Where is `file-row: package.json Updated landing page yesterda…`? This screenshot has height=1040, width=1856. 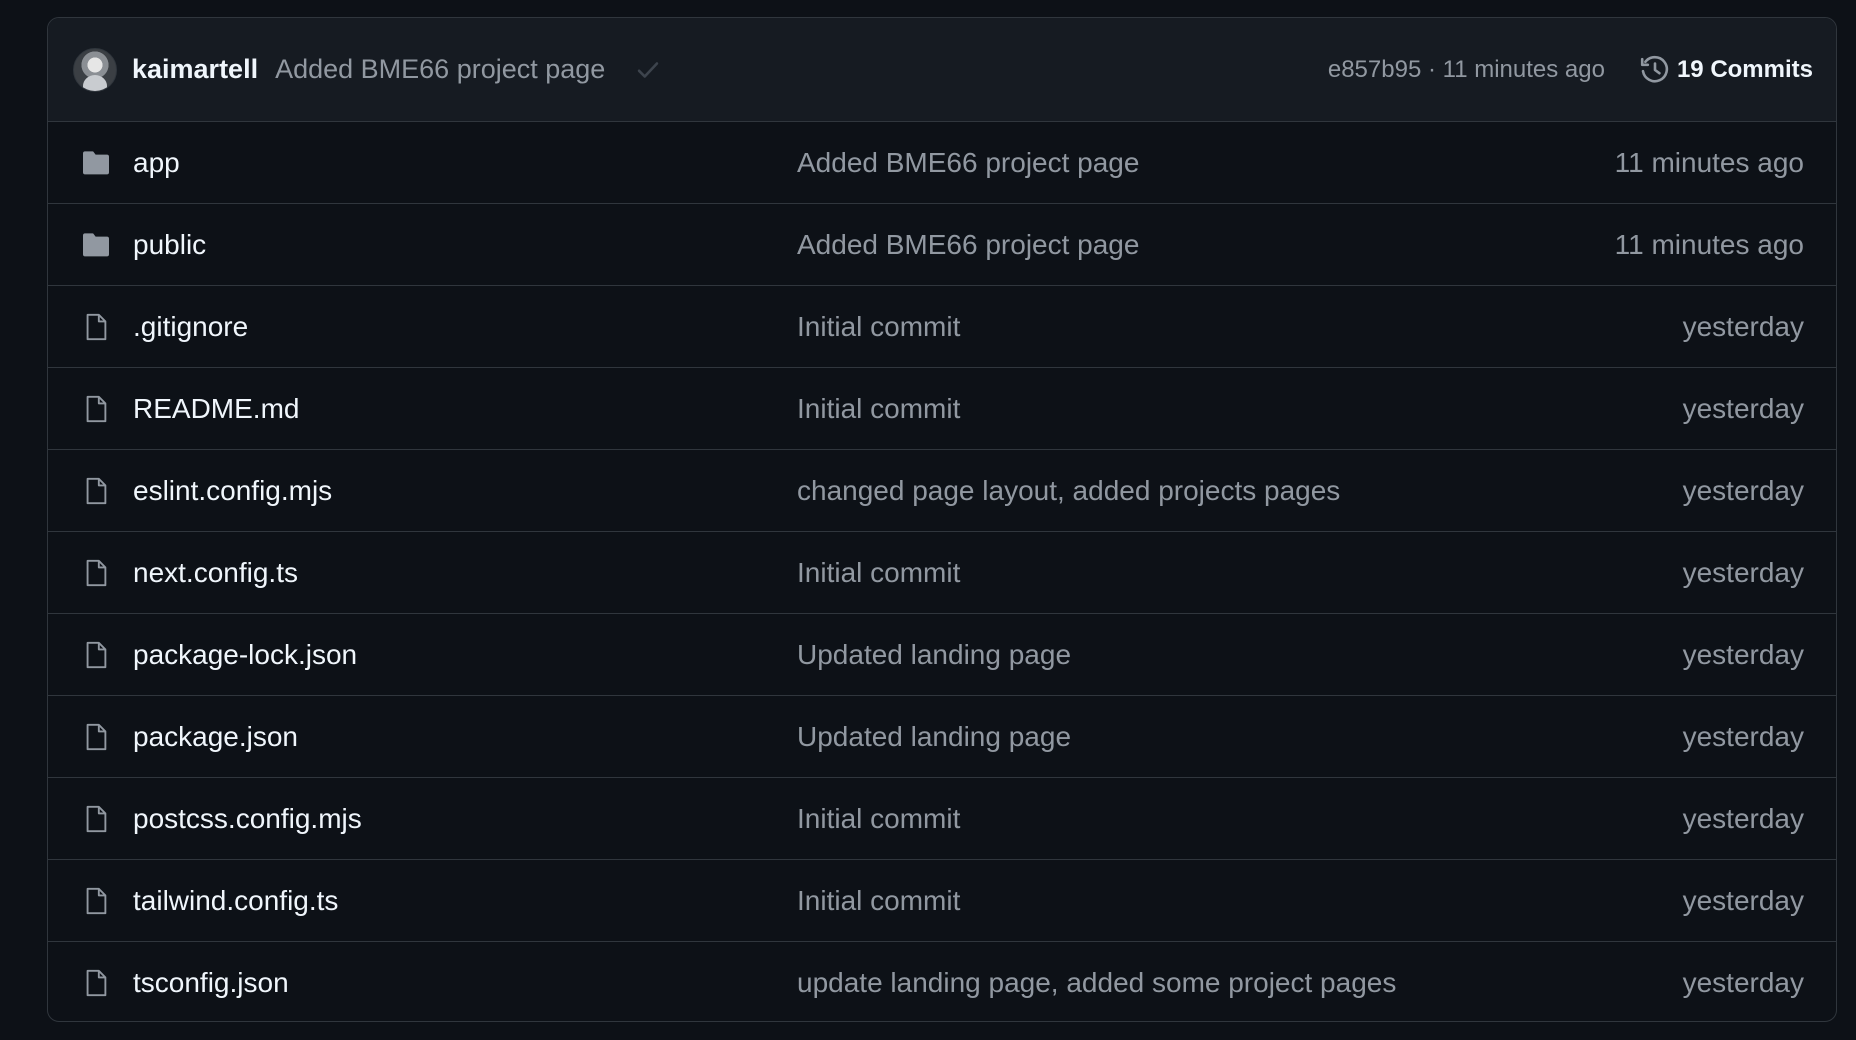 file-row: package.json Updated landing page yesterda… is located at coordinates (942, 737).